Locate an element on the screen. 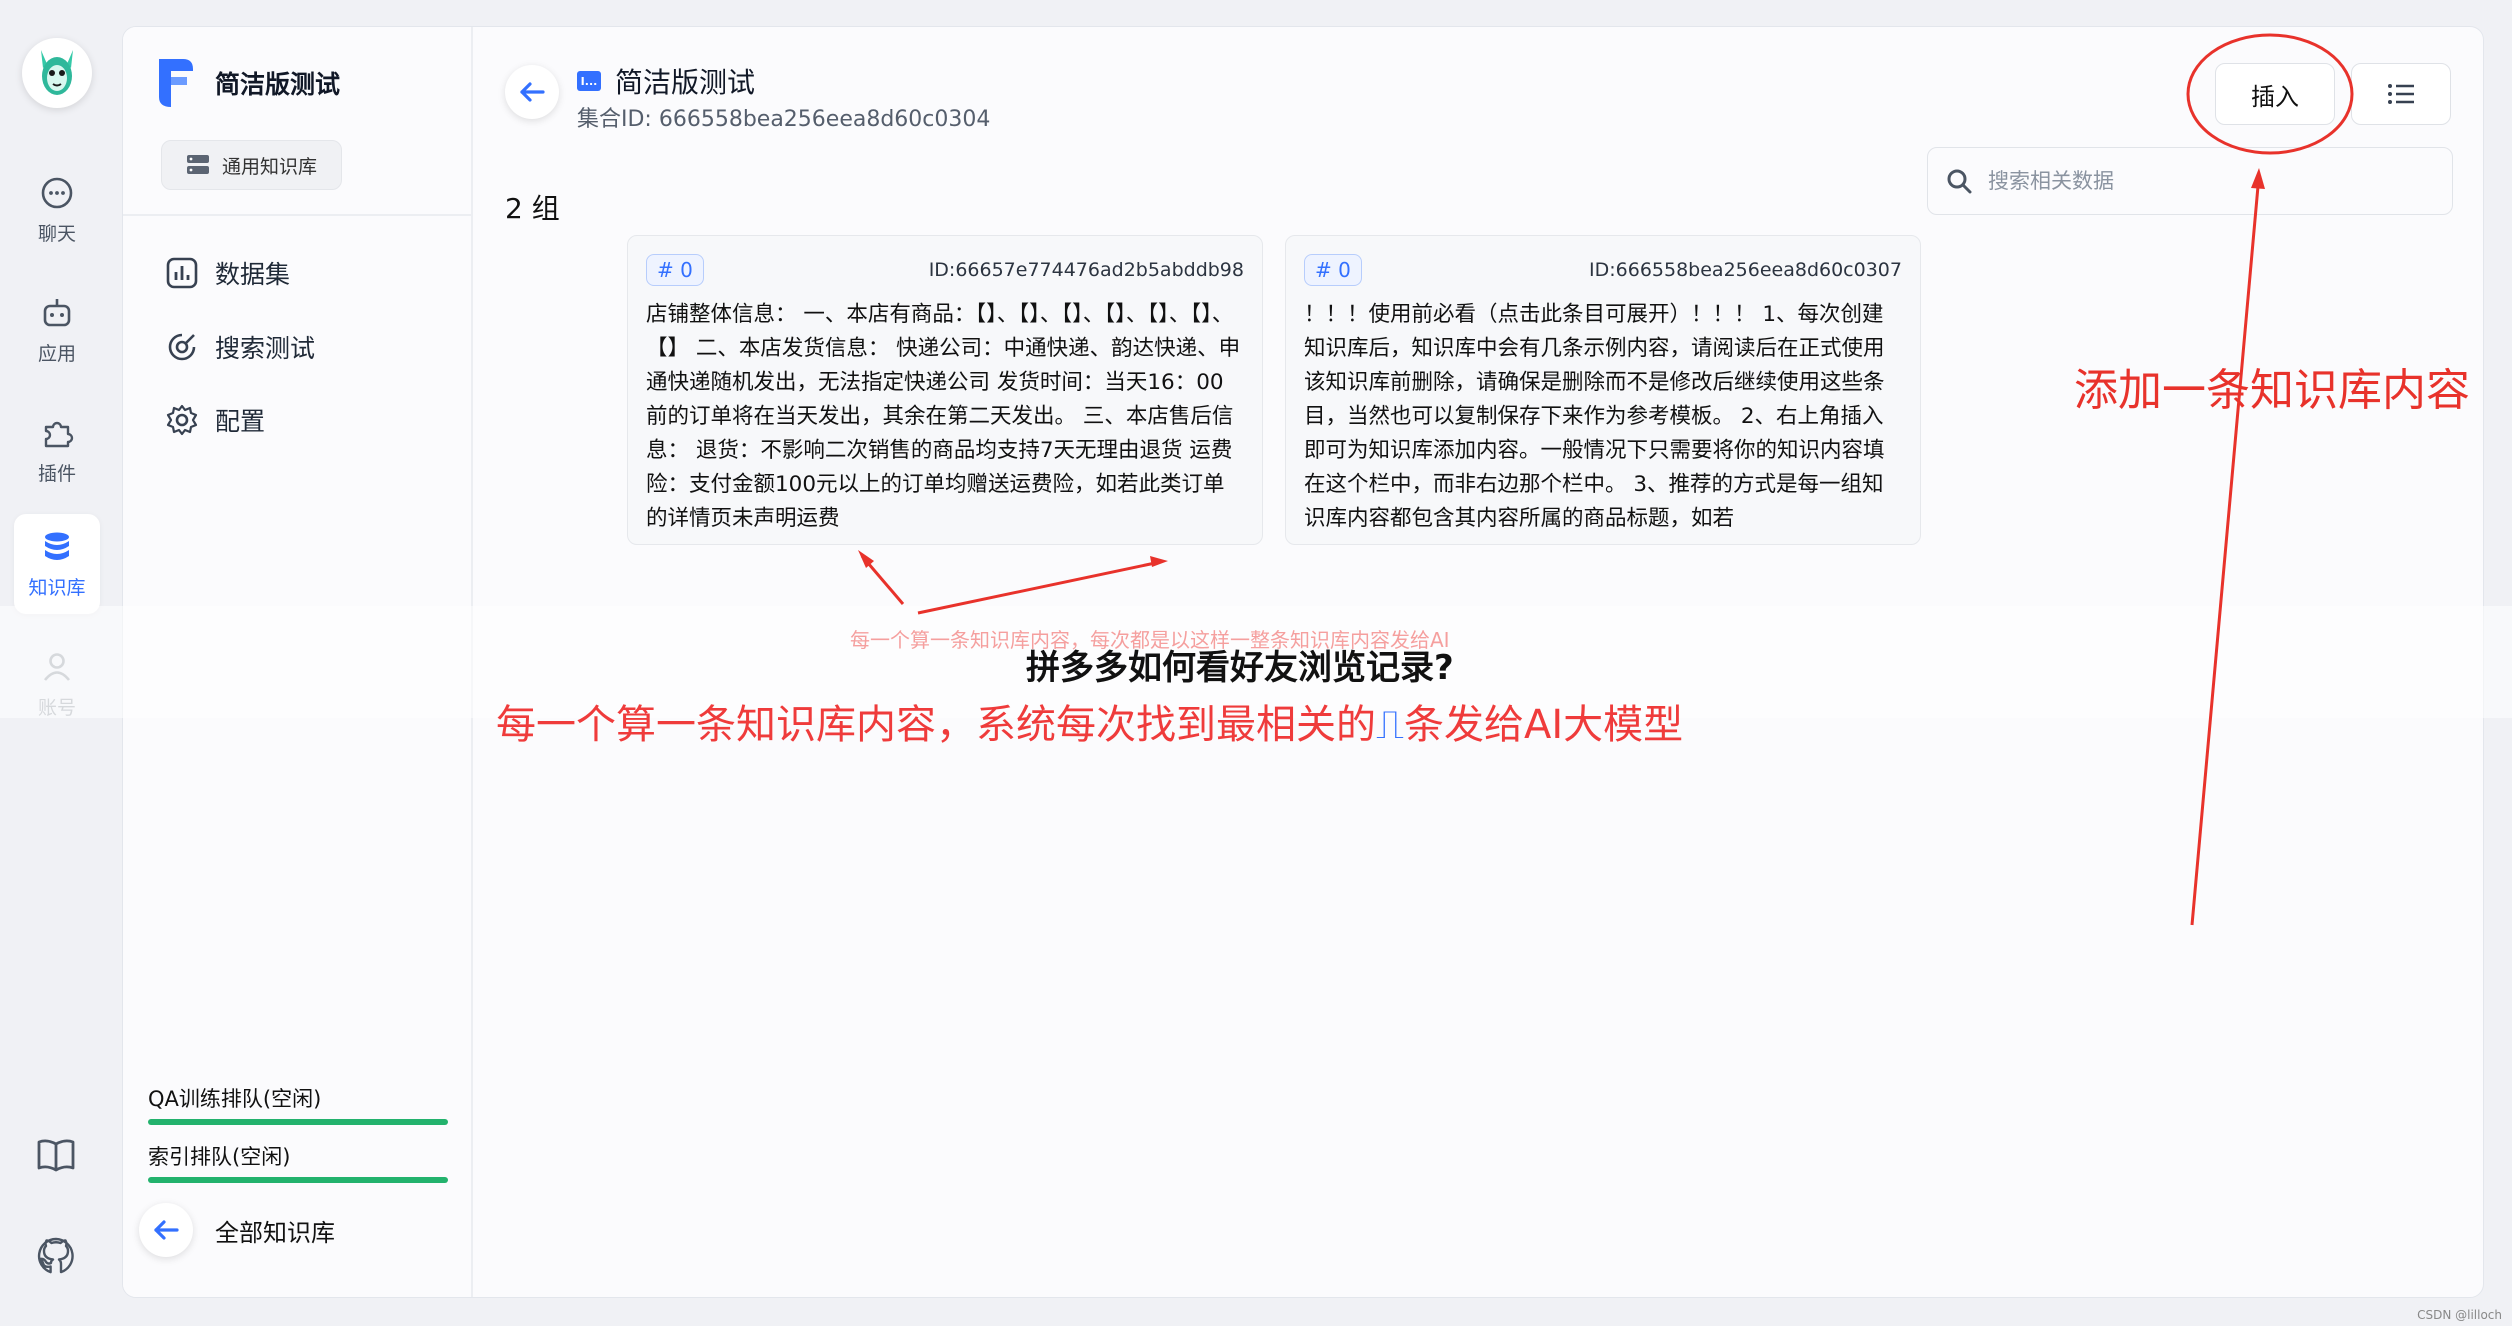  menu-dataset-label: 数据集 is located at coordinates (253, 274).